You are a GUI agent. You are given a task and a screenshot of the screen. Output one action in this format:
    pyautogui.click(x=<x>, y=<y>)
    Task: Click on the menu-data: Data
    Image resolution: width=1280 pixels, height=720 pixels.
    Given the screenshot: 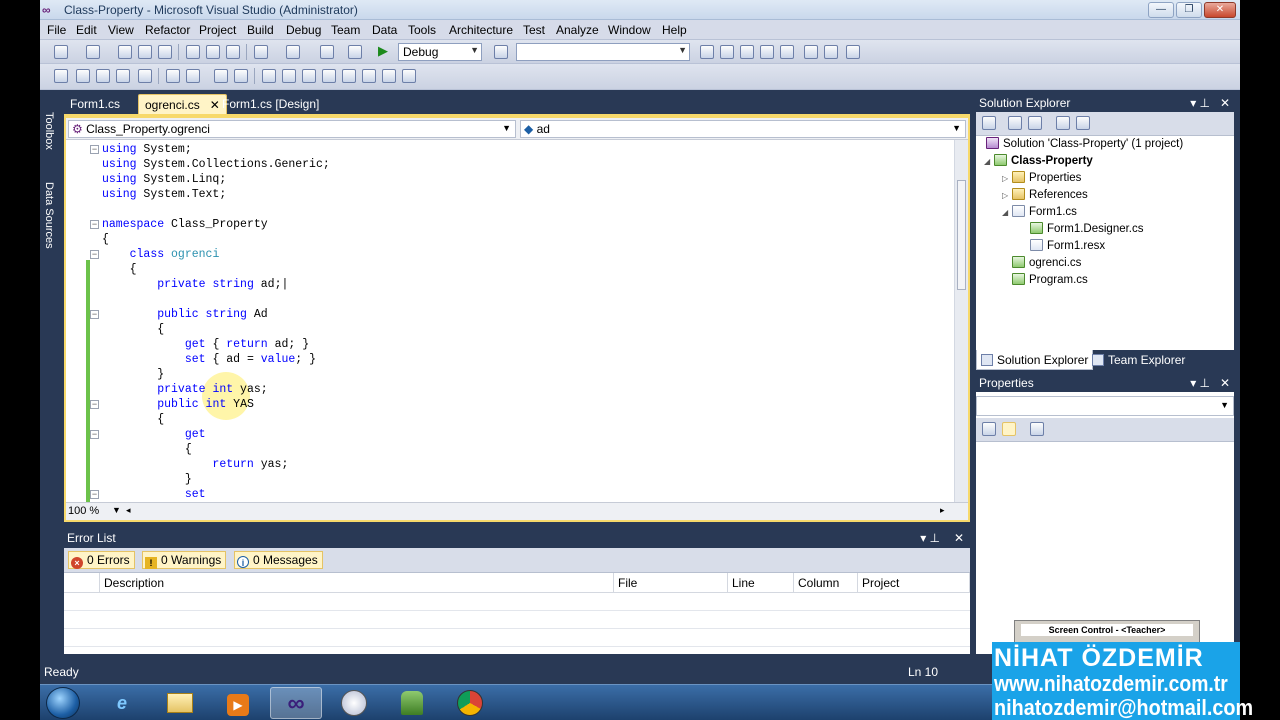 What is the action you would take?
    pyautogui.click(x=384, y=30)
    